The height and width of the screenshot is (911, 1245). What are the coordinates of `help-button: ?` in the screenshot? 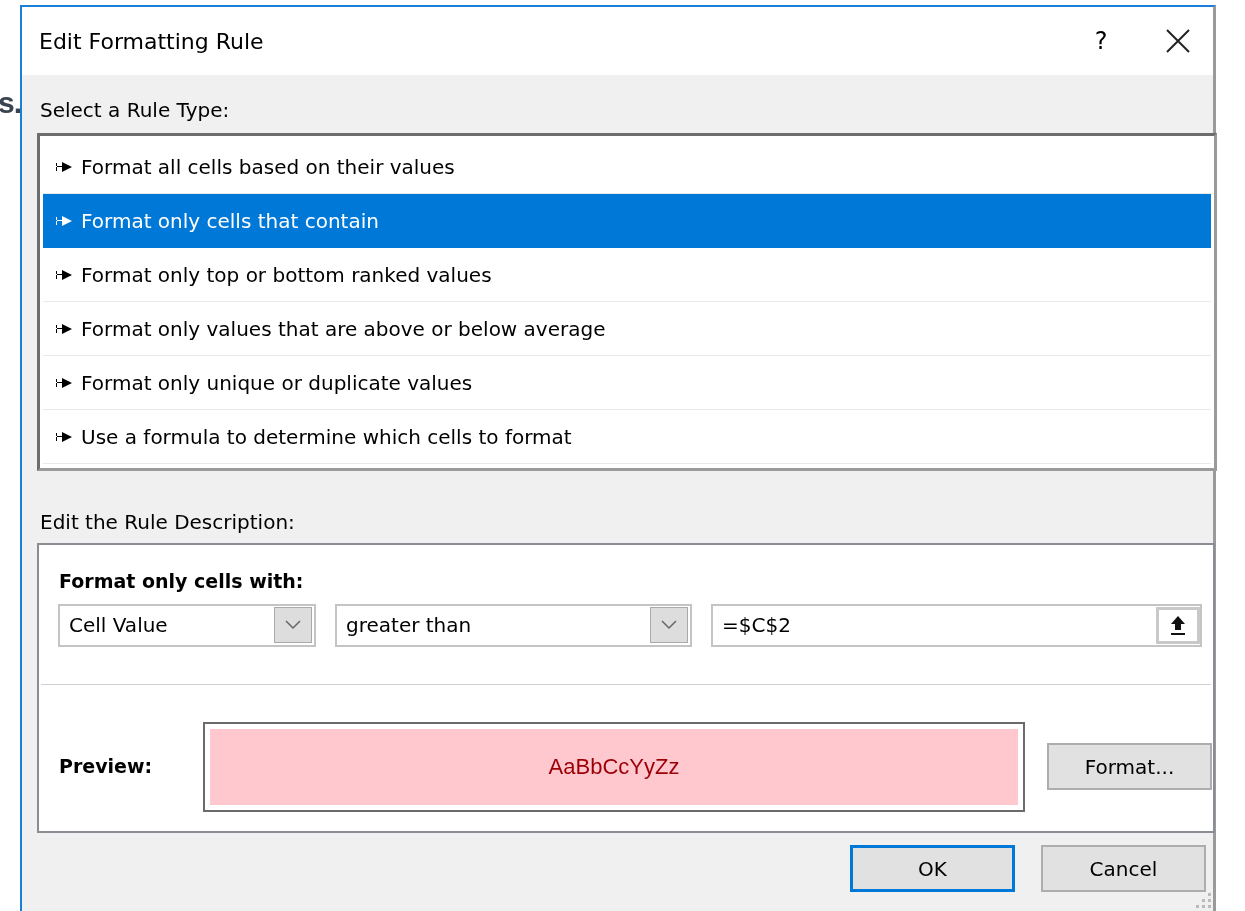 It's located at (1101, 41).